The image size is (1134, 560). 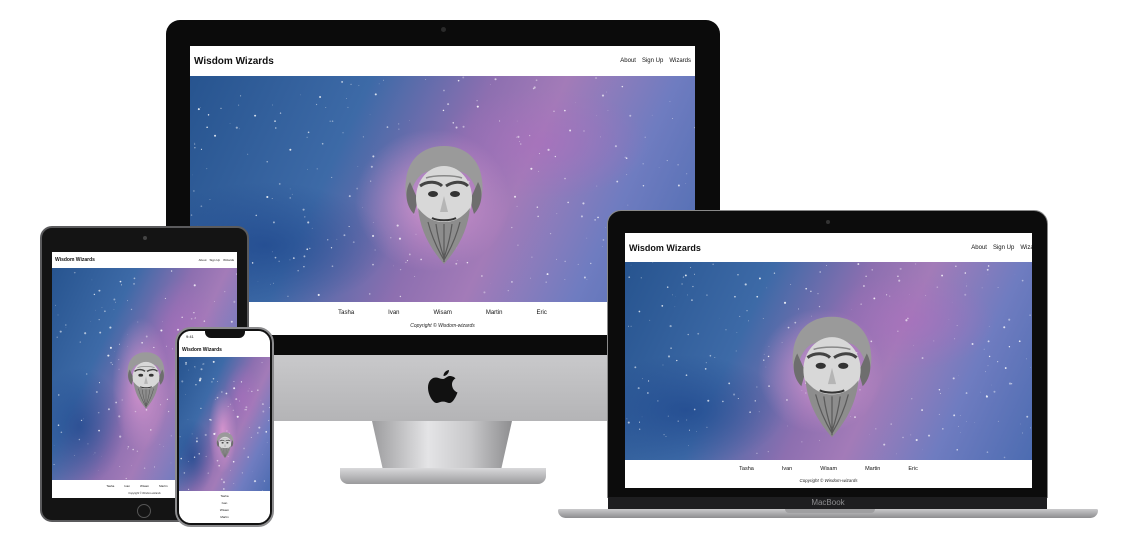 I want to click on iphone-notch, so click(x=225, y=334).